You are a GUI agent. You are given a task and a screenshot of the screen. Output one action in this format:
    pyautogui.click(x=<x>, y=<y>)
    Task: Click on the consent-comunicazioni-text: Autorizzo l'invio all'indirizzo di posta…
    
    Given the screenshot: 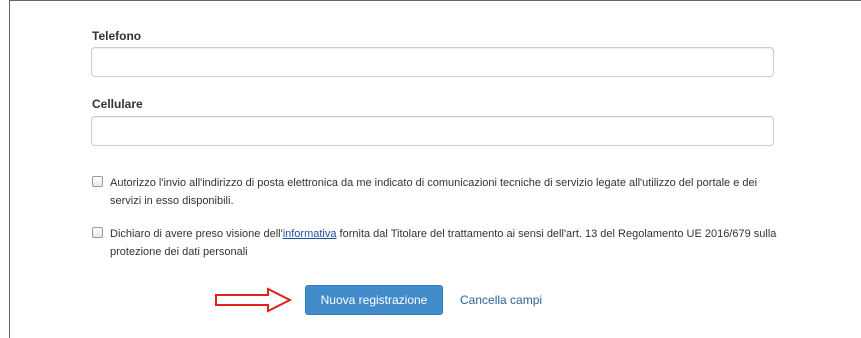 What is the action you would take?
    pyautogui.click(x=434, y=192)
    